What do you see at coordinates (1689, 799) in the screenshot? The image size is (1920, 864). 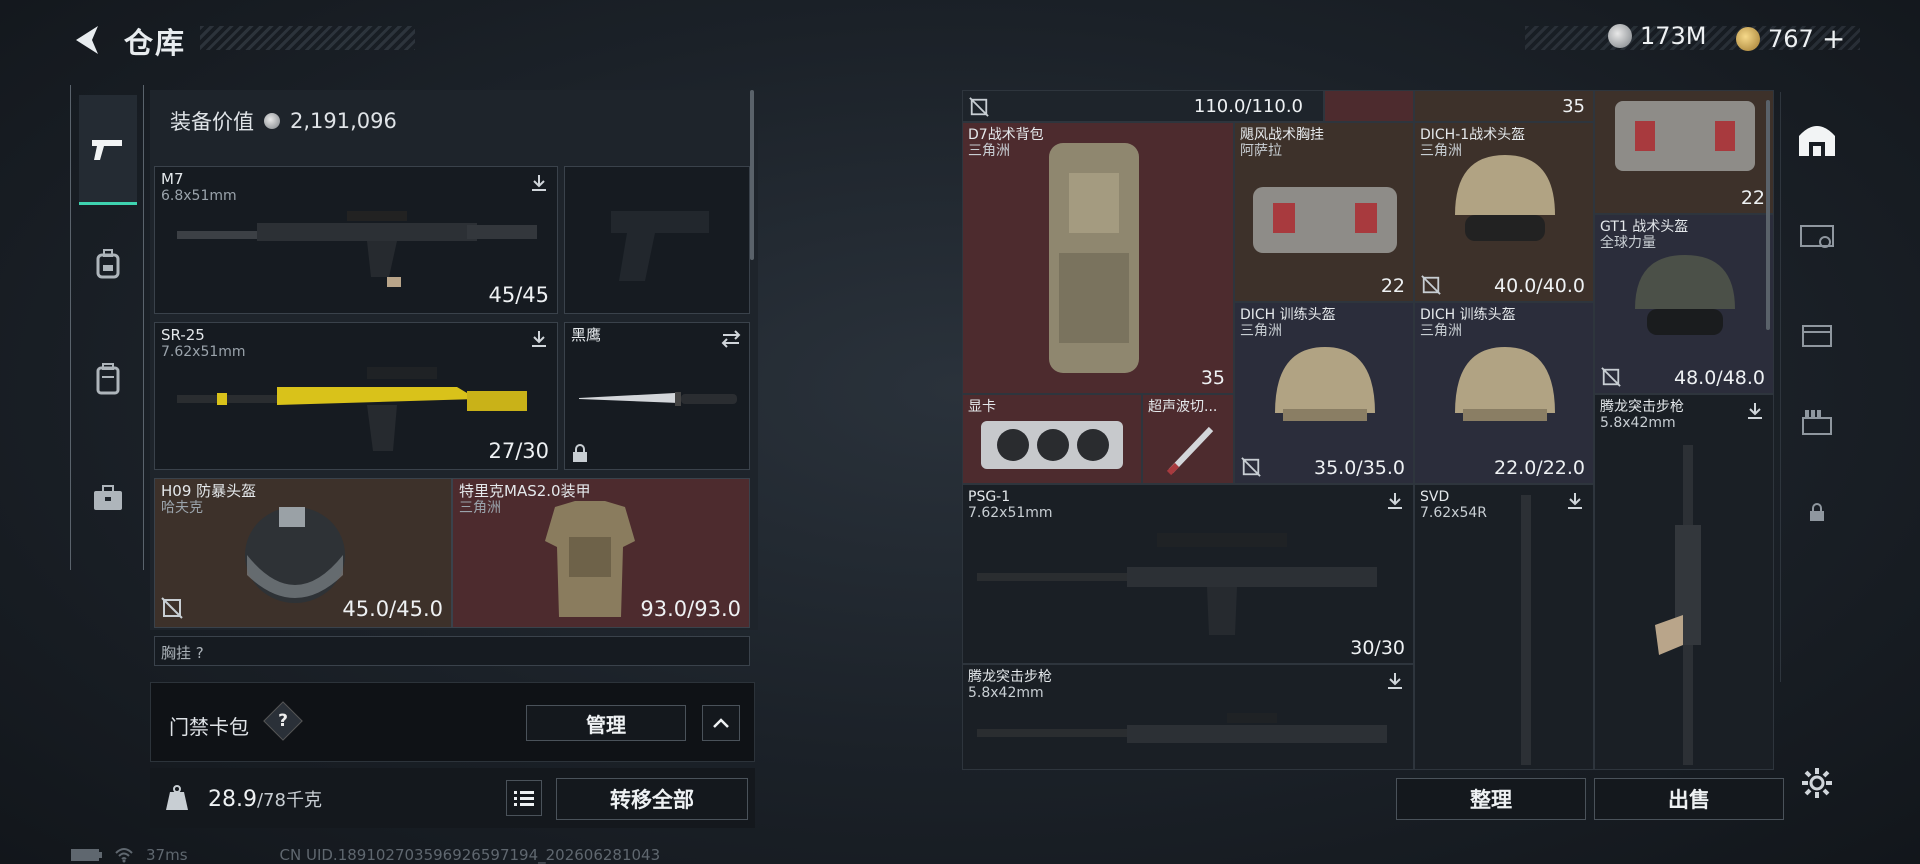 I see `sell-button: 出售` at bounding box center [1689, 799].